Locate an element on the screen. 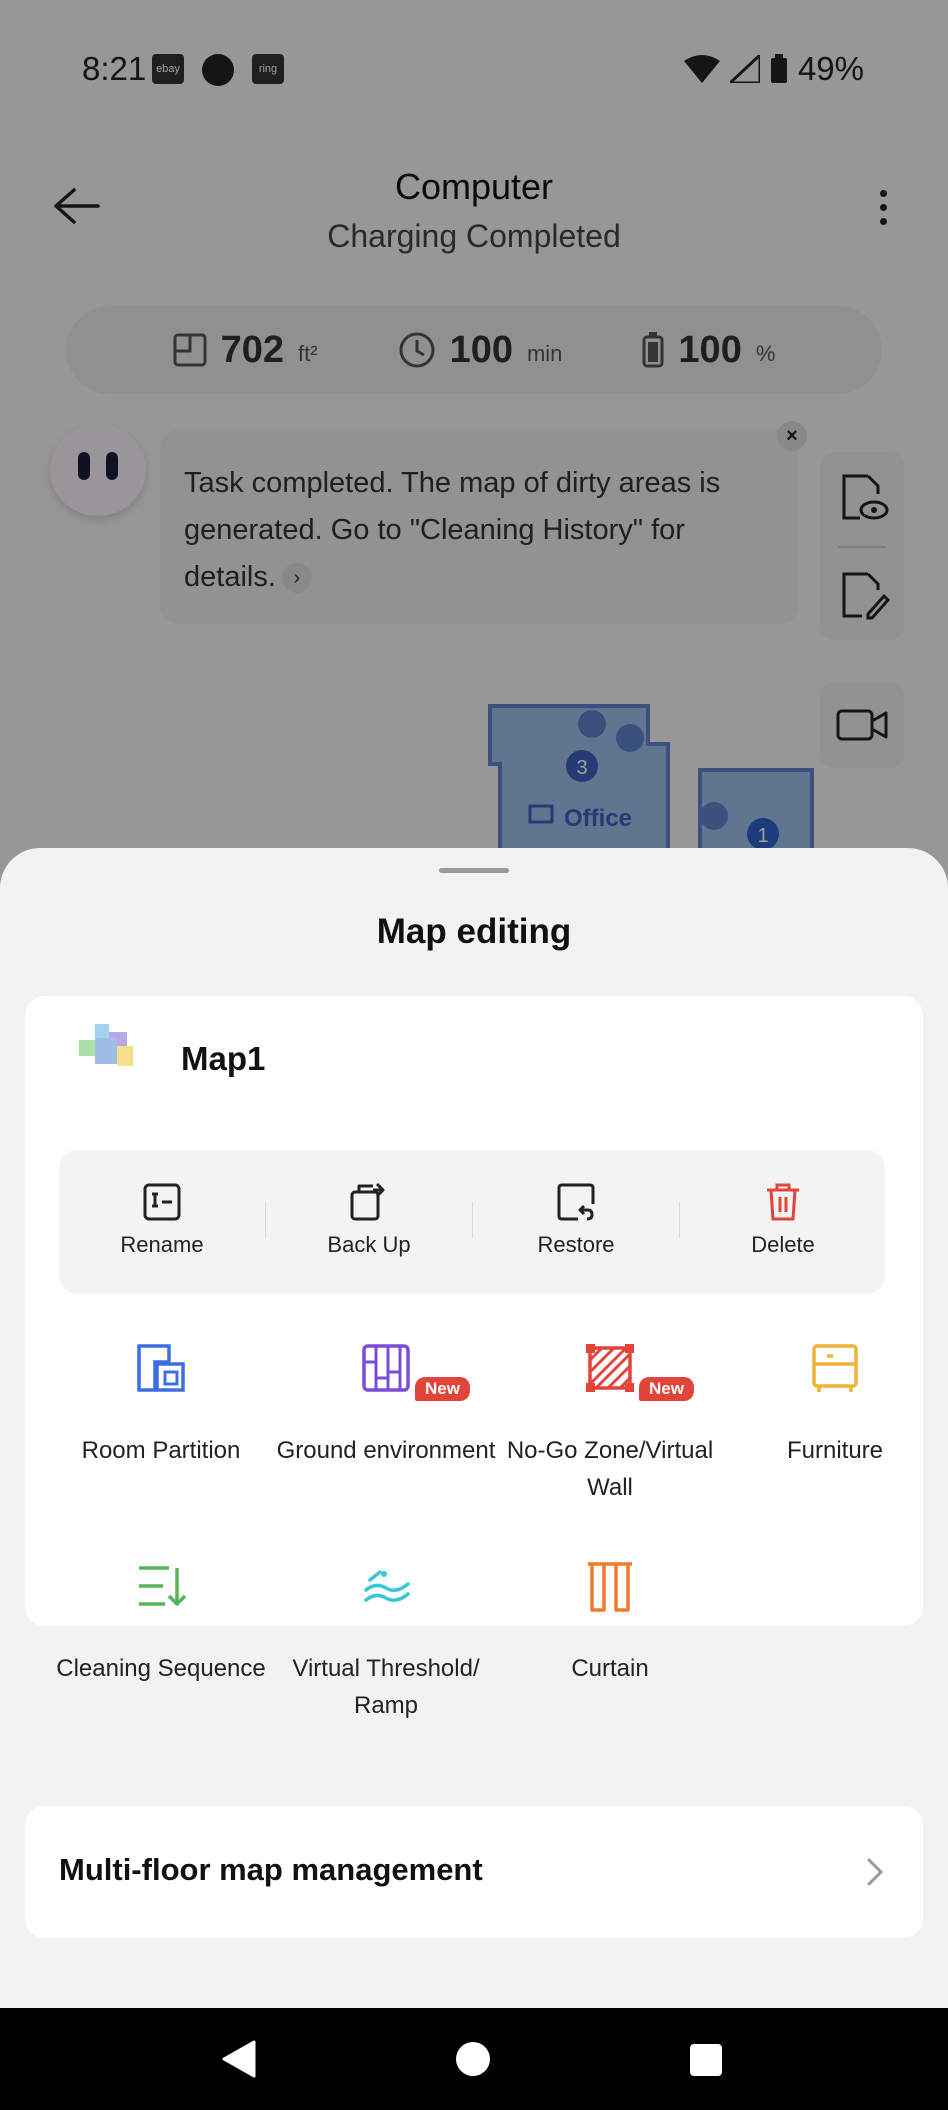  delete-button: Delete is located at coordinates (783, 1222).